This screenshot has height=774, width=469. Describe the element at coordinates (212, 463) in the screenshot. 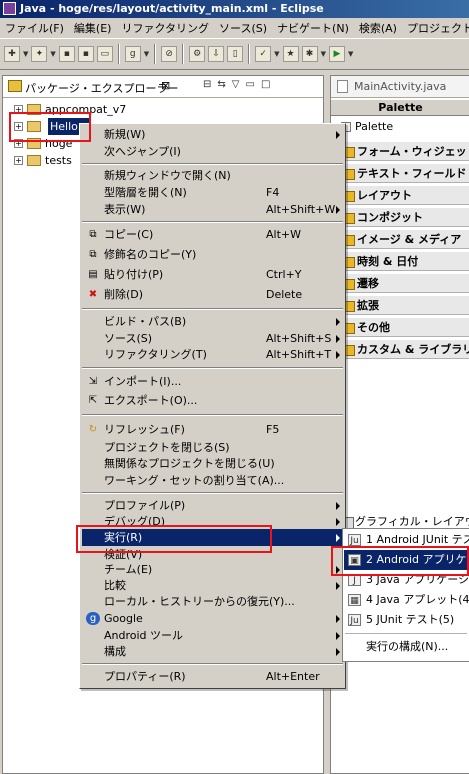

I see `menu-item-close-unrelated: 無関係なプロジェクトを閉じる(U)` at that location.